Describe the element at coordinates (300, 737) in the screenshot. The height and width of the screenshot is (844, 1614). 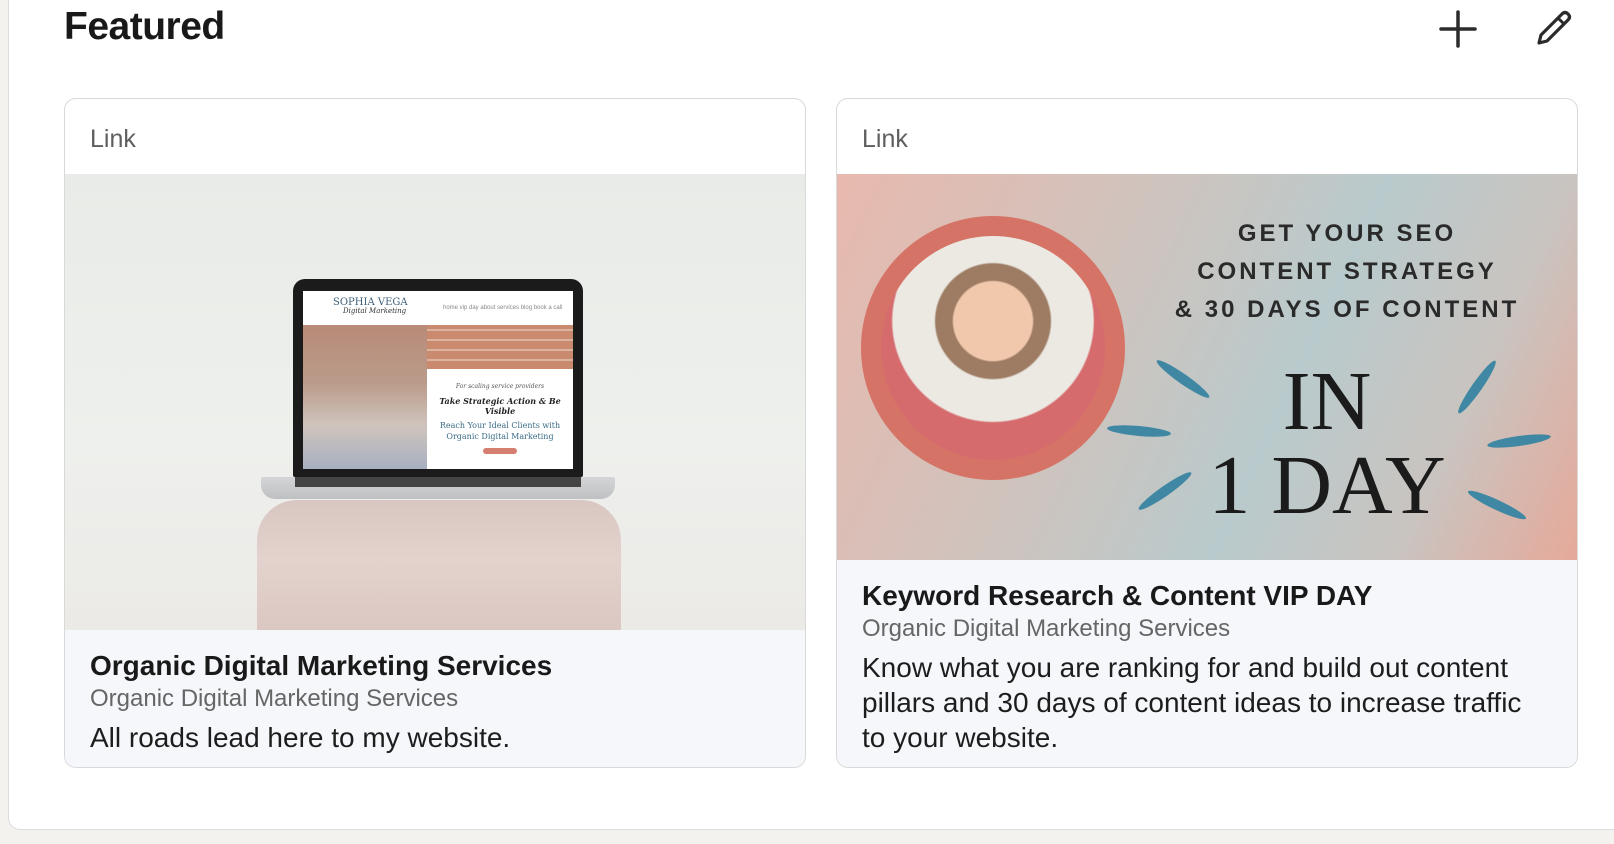
I see `card-description: All roads lead here to my website.` at that location.